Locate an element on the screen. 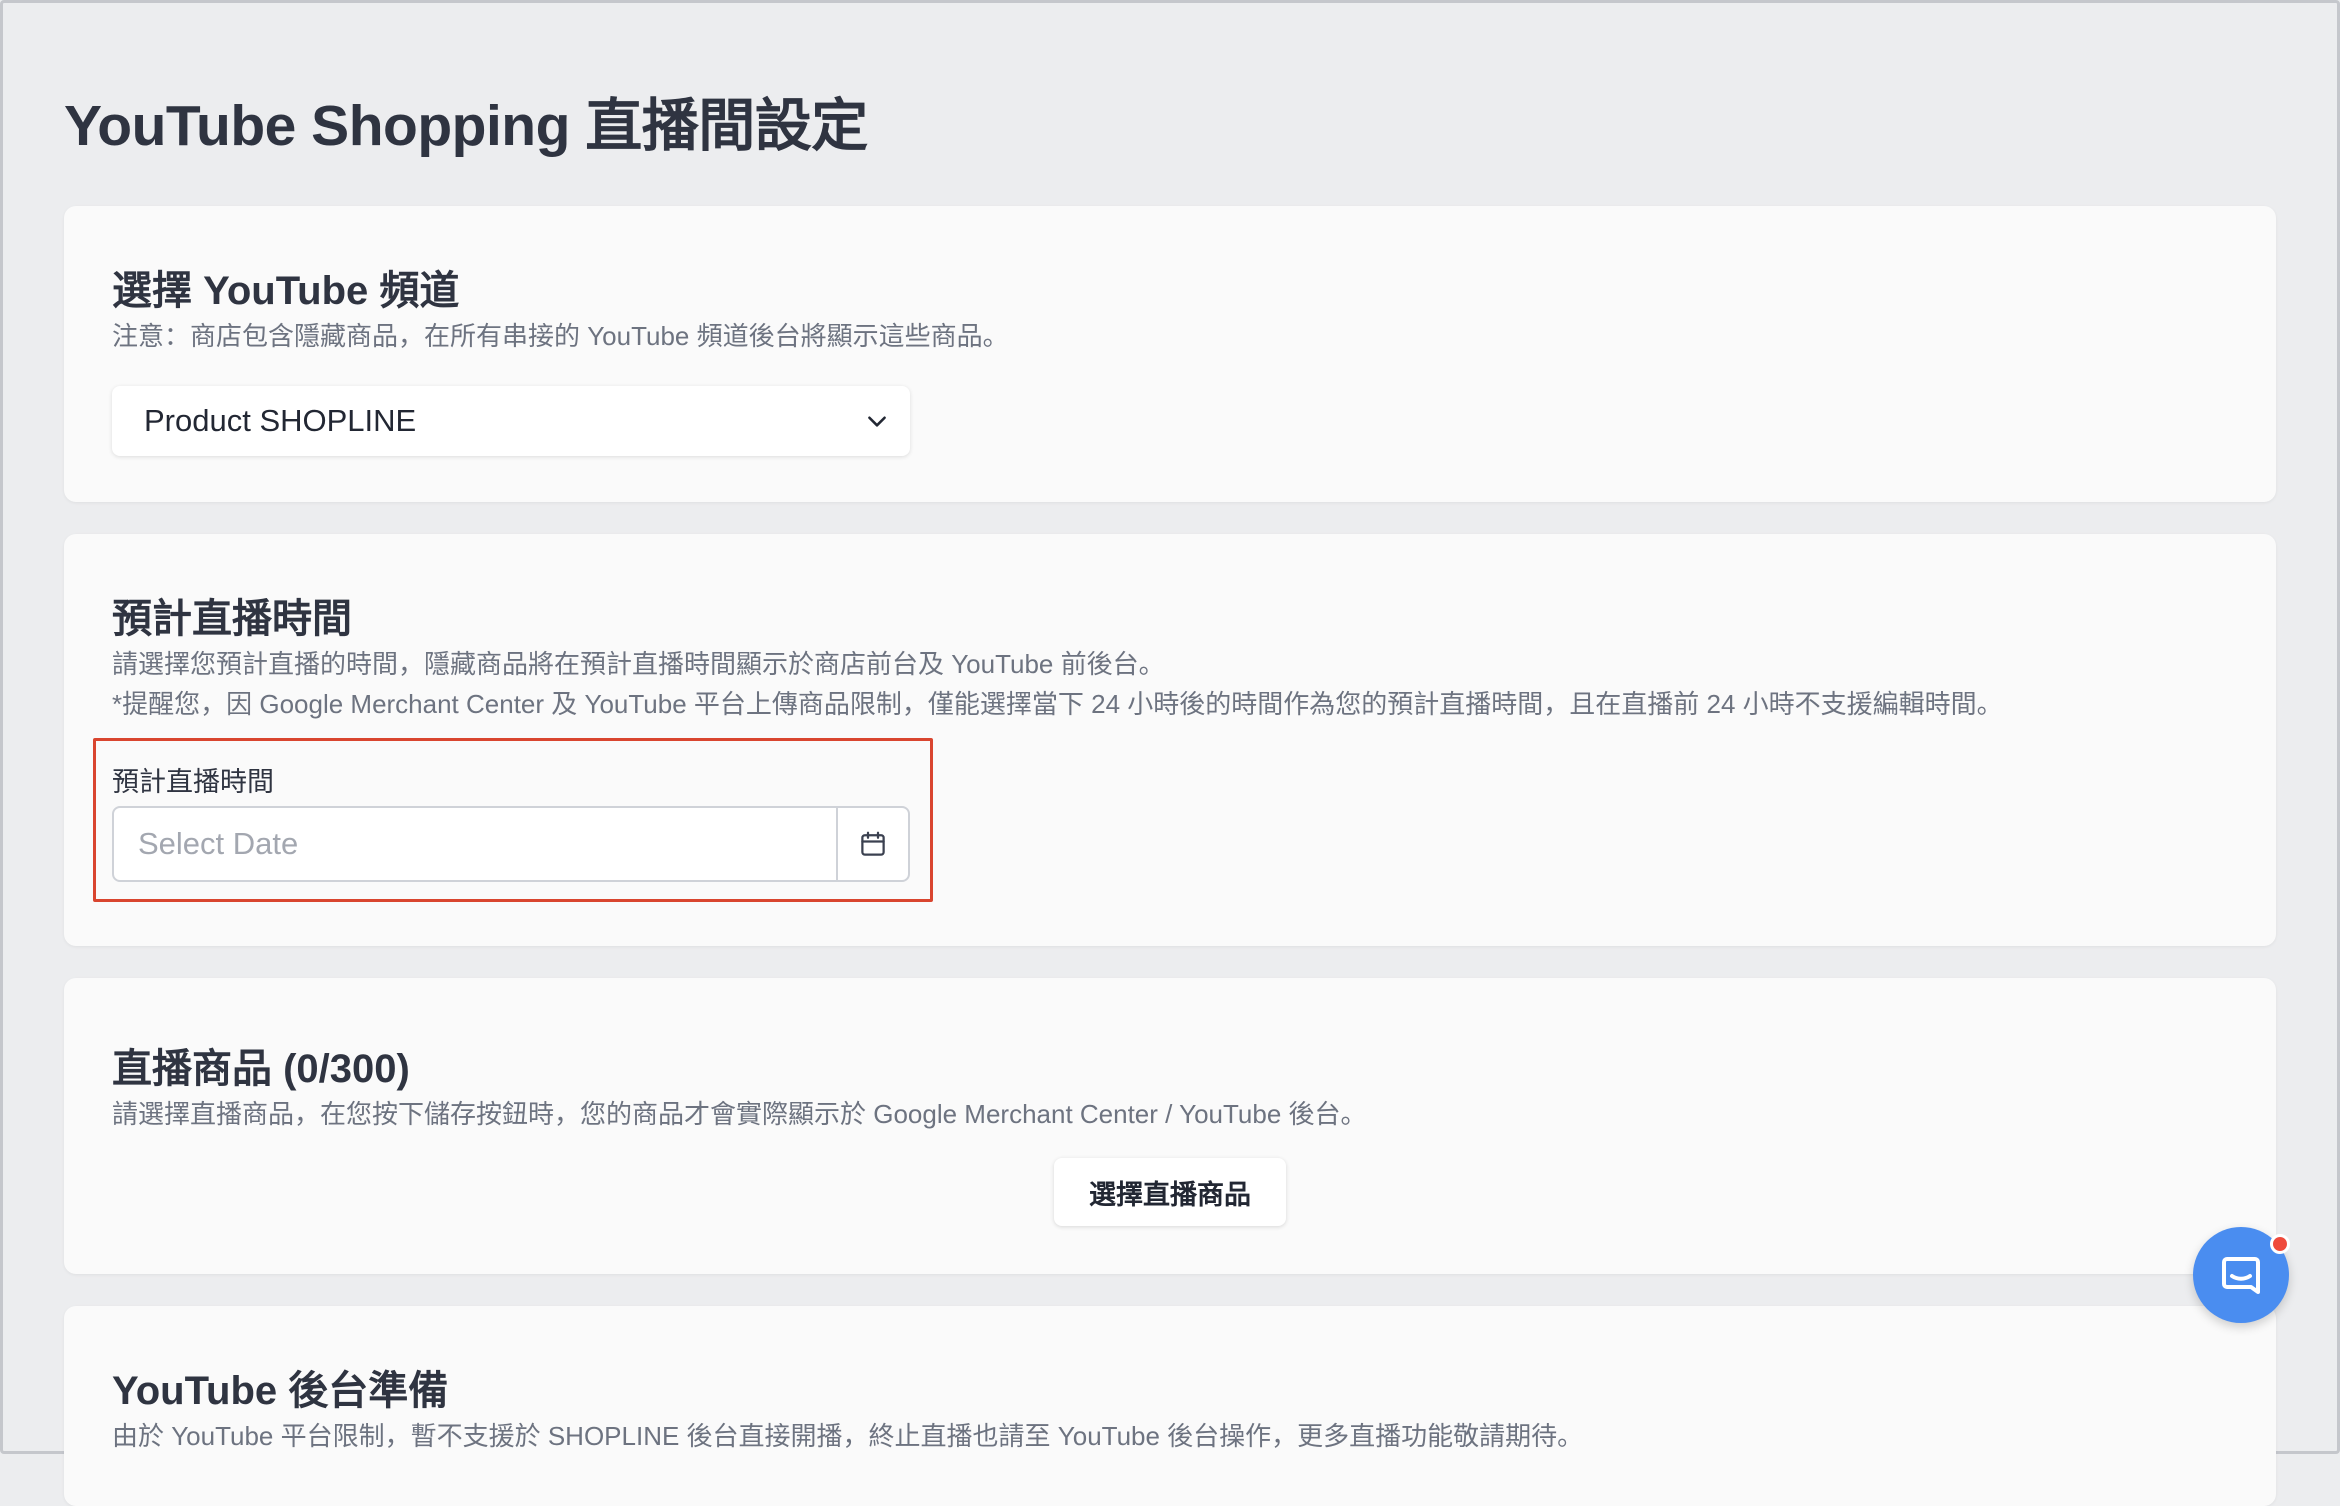 The image size is (2340, 1506). calendar-button is located at coordinates (872, 844).